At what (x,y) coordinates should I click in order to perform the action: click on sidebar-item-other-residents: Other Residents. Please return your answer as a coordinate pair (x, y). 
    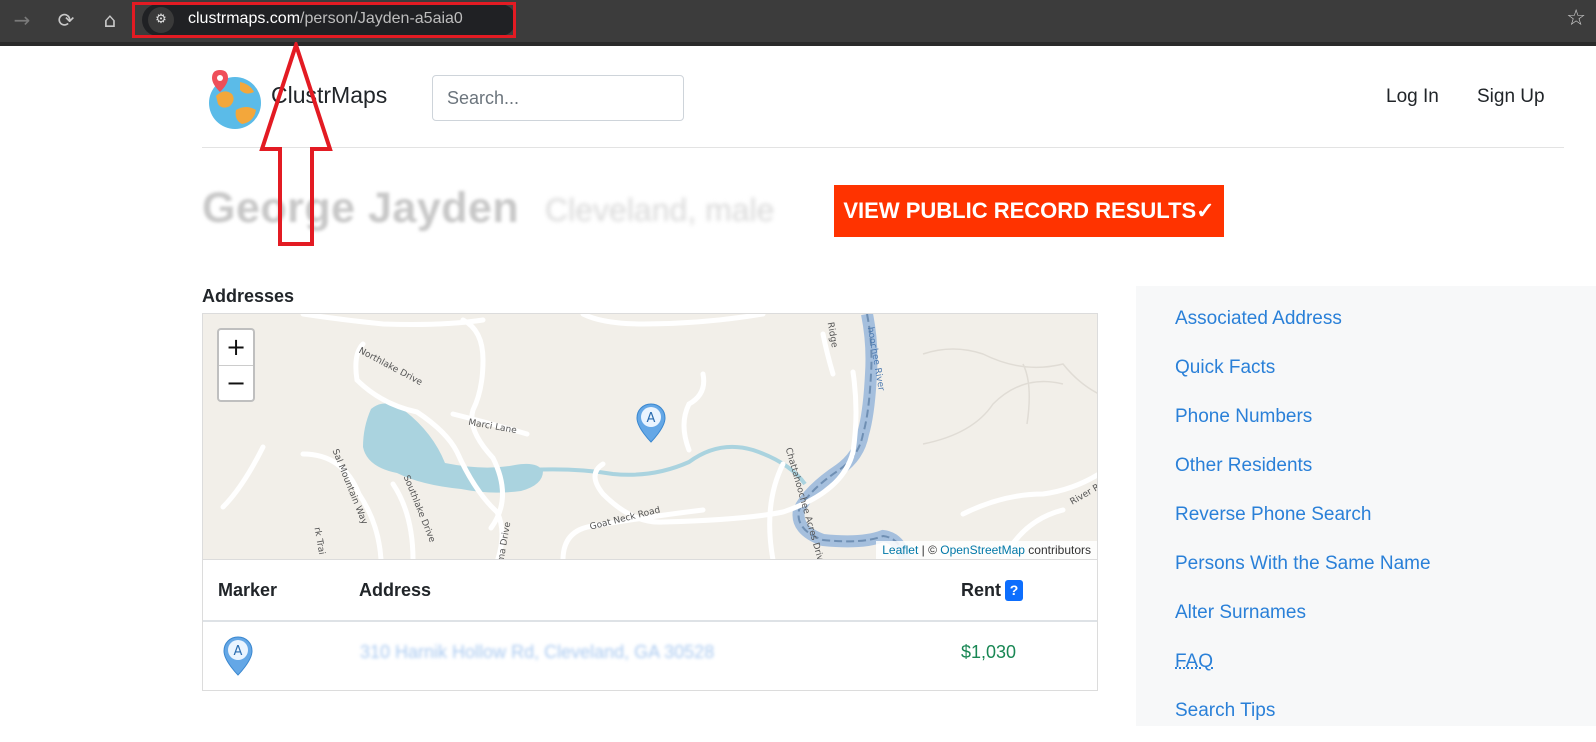
    Looking at the image, I should click on (1243, 466).